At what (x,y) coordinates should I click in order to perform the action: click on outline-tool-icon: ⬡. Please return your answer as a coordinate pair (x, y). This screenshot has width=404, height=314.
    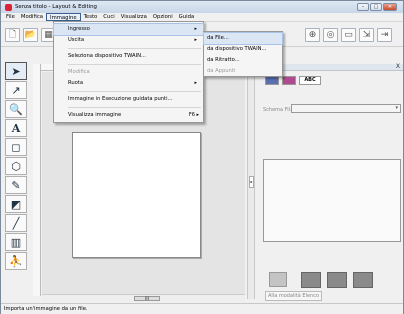
    Looking at the image, I should click on (16, 166).